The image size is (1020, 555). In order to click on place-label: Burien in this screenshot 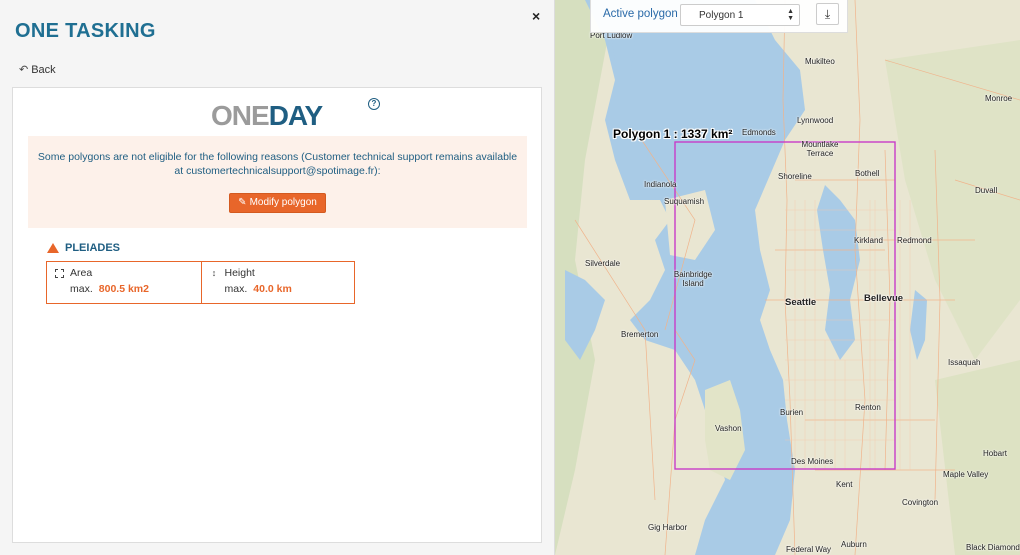, I will do `click(792, 412)`.